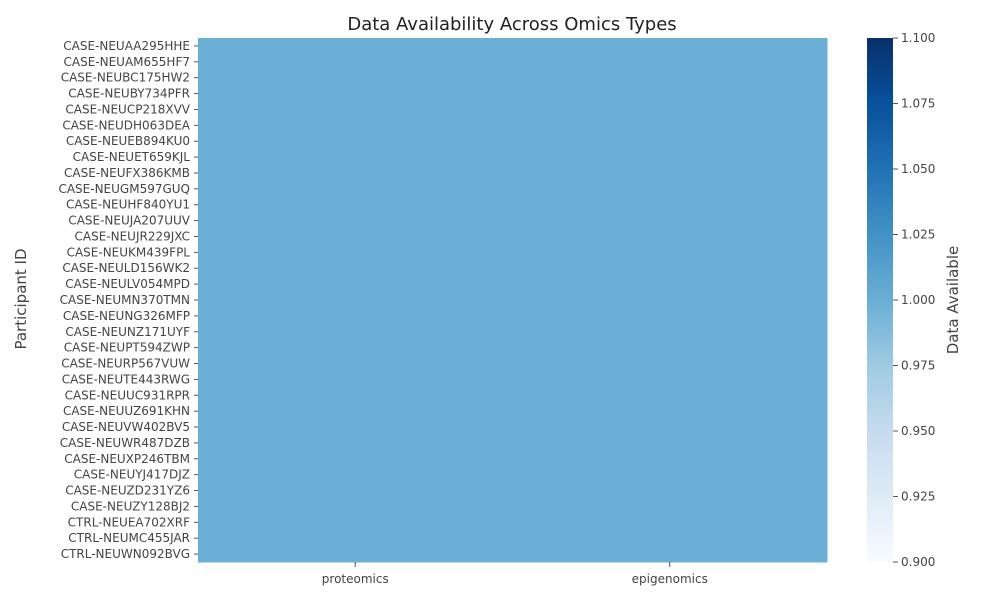 The width and height of the screenshot is (1000, 604). Describe the element at coordinates (126, 379) in the screenshot. I see `row-label: CASE-NEUTE443RWG` at that location.